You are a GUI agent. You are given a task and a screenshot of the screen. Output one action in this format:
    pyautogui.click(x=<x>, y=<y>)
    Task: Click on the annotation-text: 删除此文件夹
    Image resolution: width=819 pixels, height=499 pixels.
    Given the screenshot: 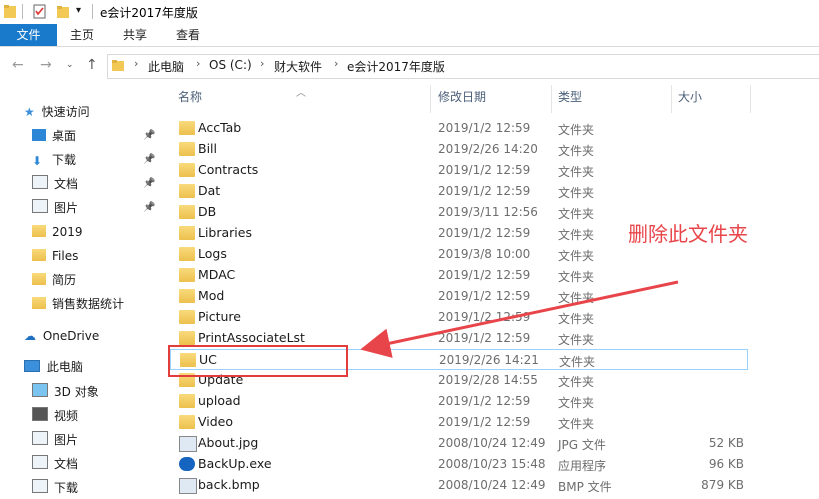 What is the action you would take?
    pyautogui.click(x=688, y=234)
    